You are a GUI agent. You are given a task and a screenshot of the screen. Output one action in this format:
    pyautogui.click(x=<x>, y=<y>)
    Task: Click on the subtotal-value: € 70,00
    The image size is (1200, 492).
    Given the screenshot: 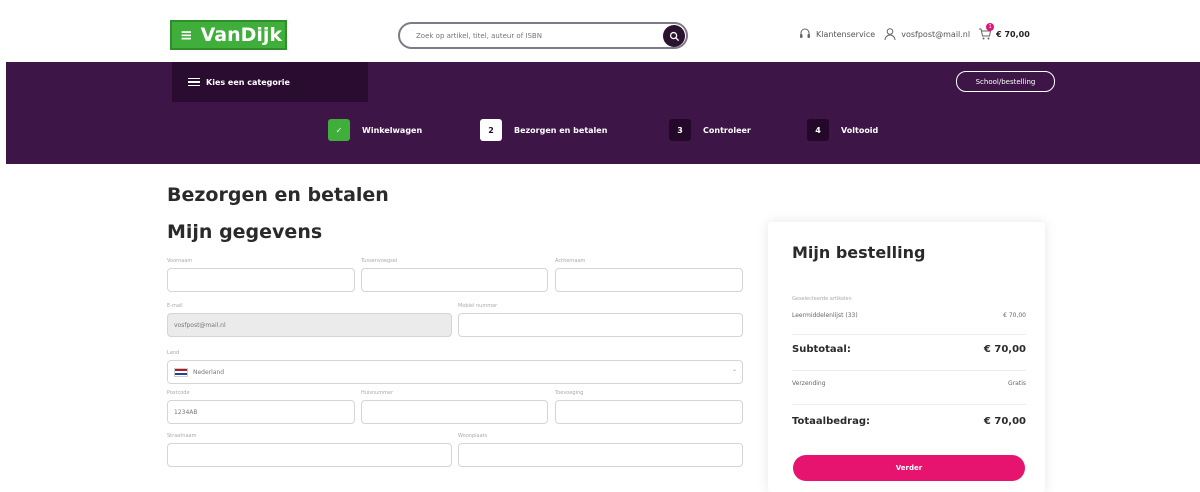 What is the action you would take?
    pyautogui.click(x=1004, y=349)
    